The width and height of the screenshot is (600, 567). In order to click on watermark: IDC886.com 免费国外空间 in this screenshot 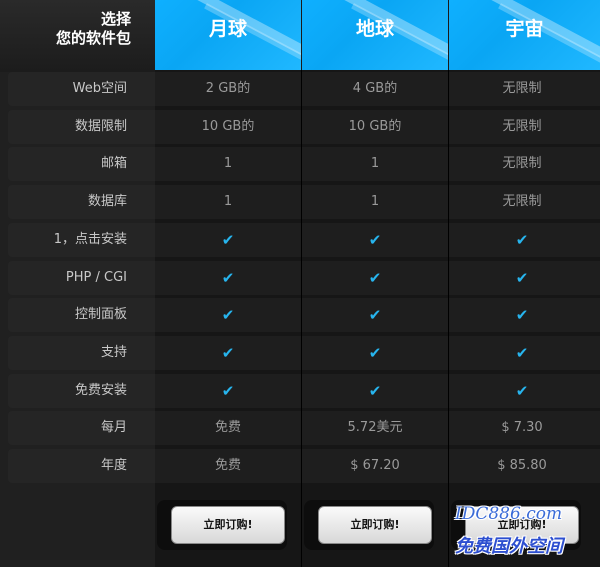, I will do `click(527, 534)`.